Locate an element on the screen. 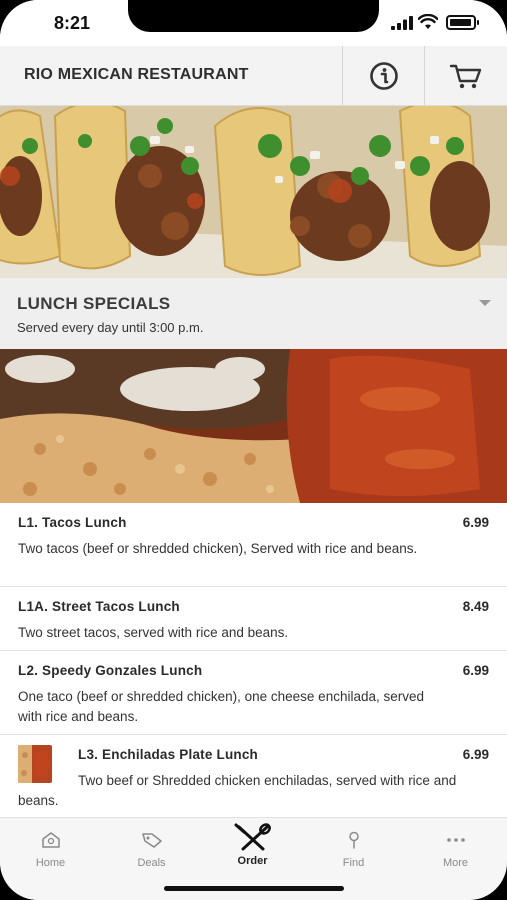  cart-button is located at coordinates (465, 76).